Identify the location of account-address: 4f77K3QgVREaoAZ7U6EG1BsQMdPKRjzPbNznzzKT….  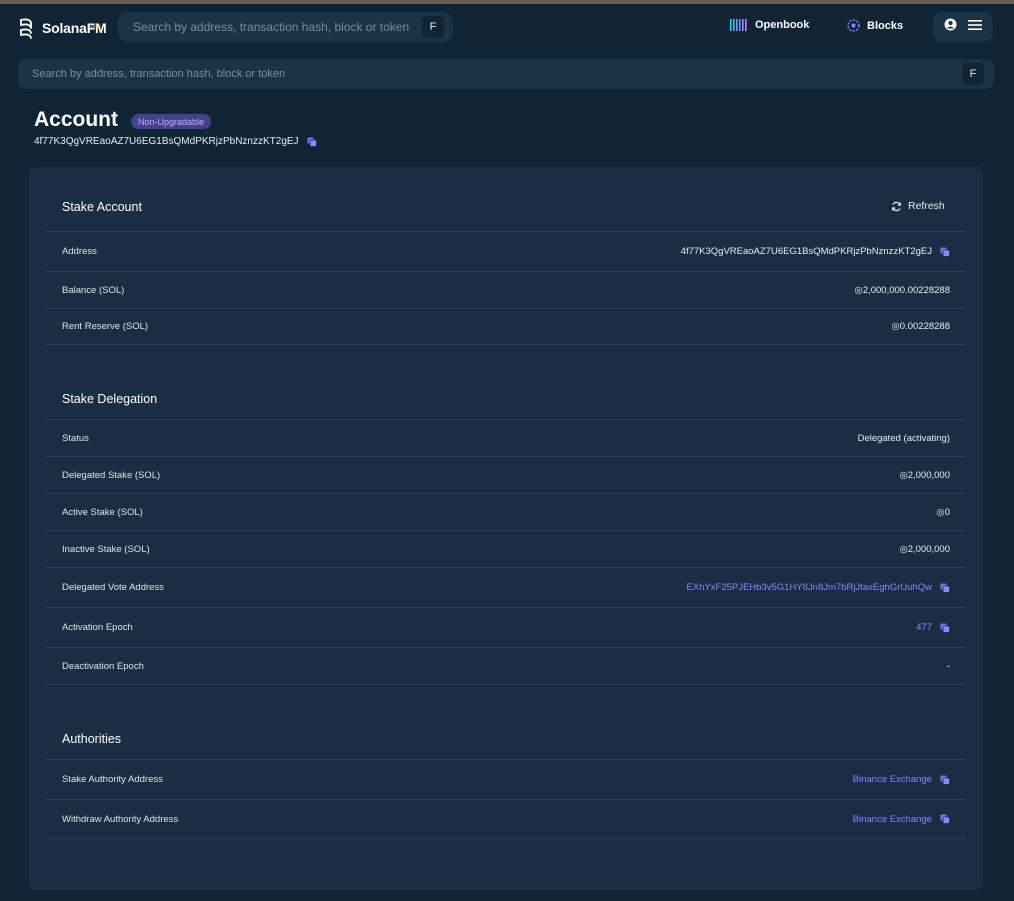
(166, 141).